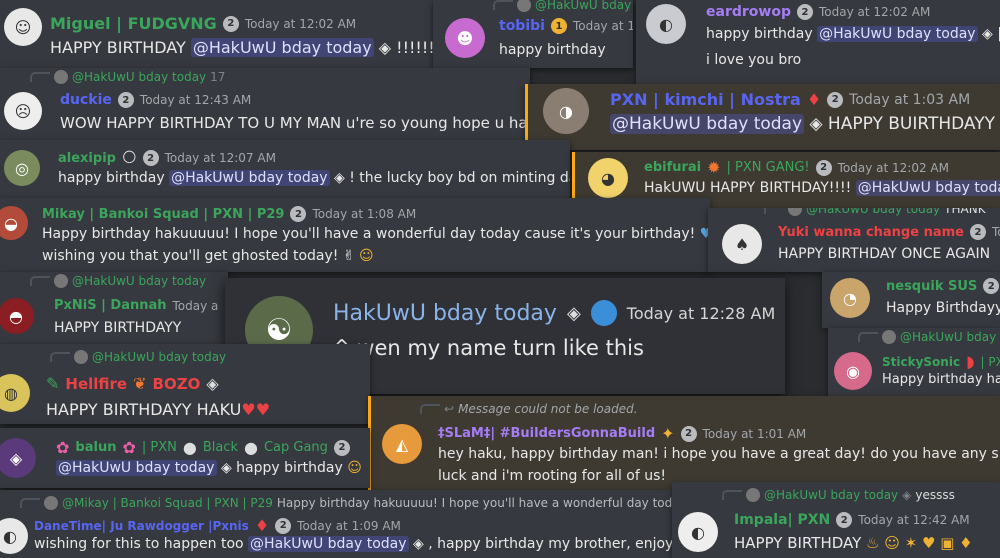 Image resolution: width=1000 pixels, height=558 pixels. Describe the element at coordinates (15, 393) in the screenshot. I see `avatar: ◍` at that location.